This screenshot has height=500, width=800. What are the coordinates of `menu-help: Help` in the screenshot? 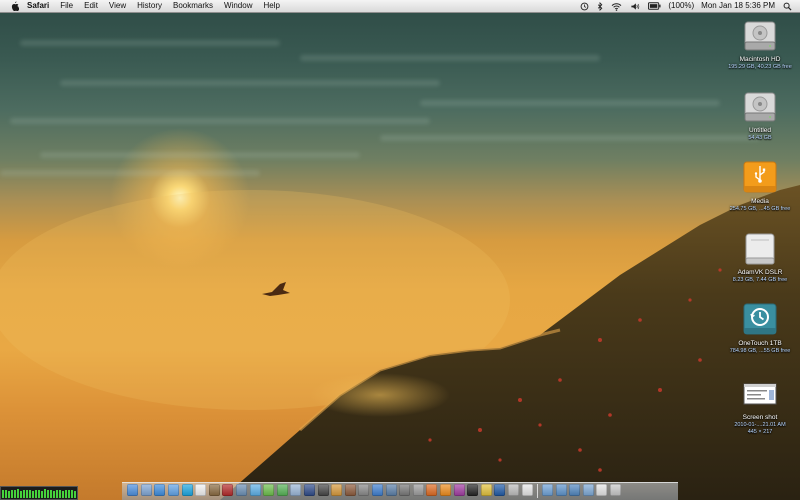 It's located at (271, 6).